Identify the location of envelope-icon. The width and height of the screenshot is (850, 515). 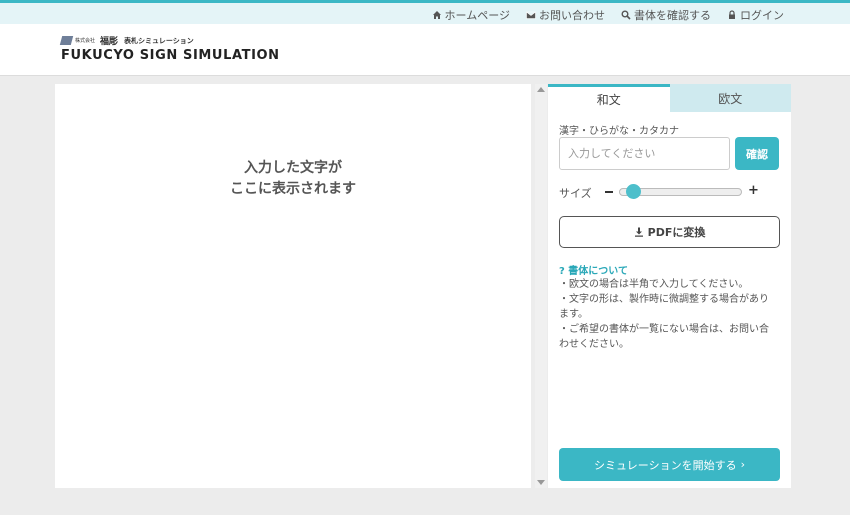
(531, 15).